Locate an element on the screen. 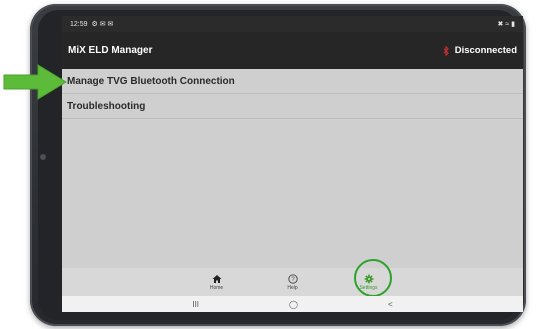  home-button: ◯ is located at coordinates (293, 304).